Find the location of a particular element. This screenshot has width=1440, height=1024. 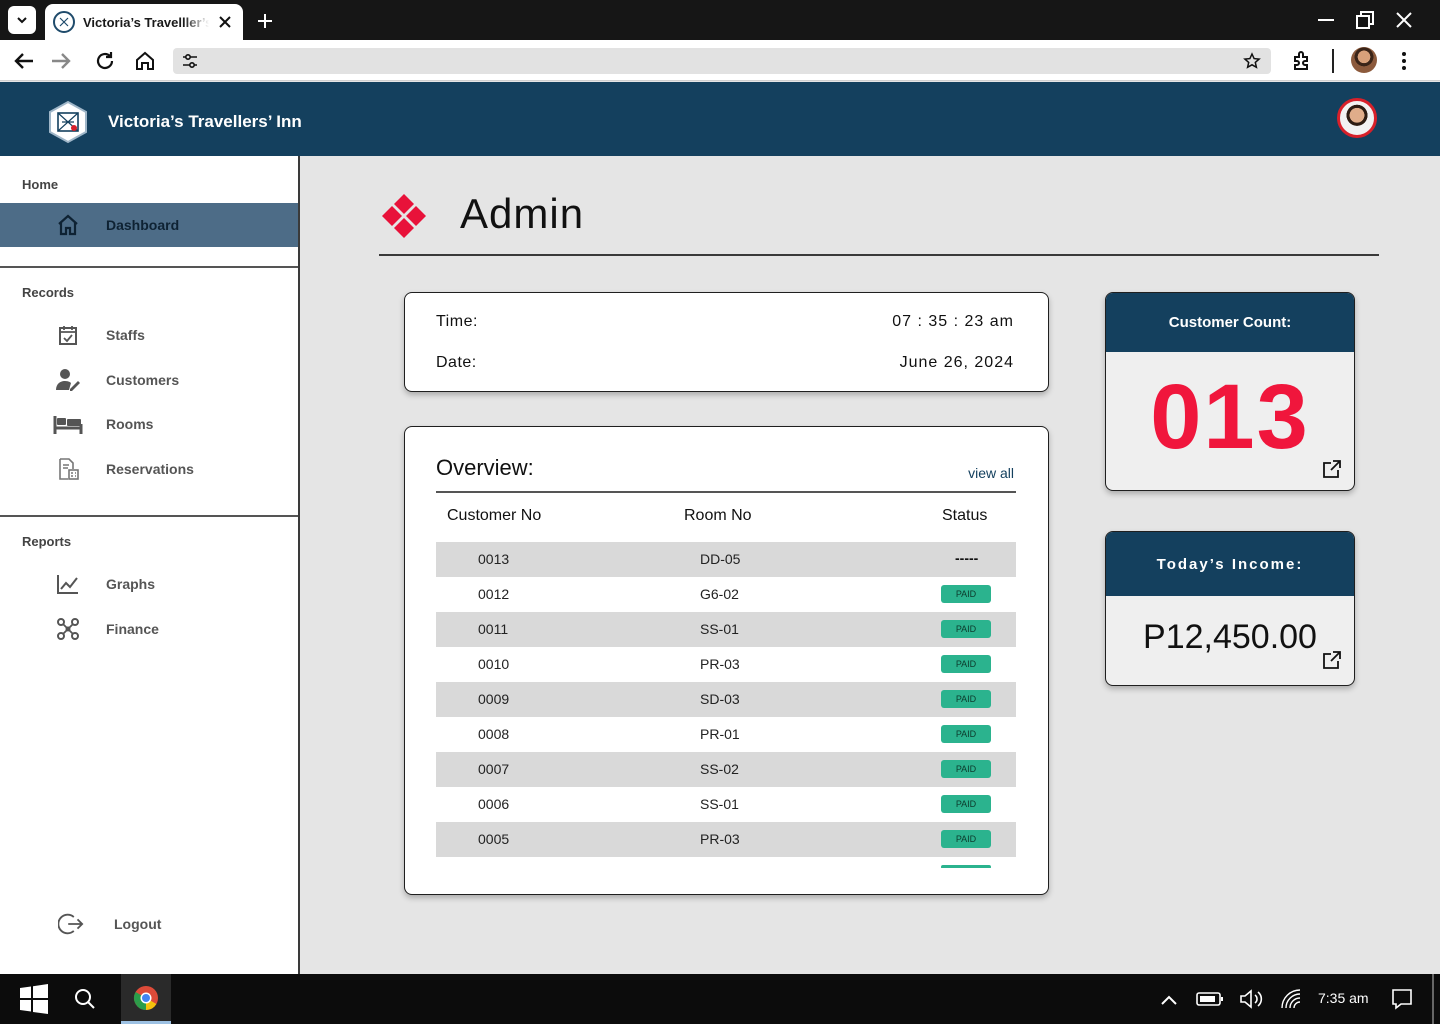

close-tab-icon is located at coordinates (225, 22).